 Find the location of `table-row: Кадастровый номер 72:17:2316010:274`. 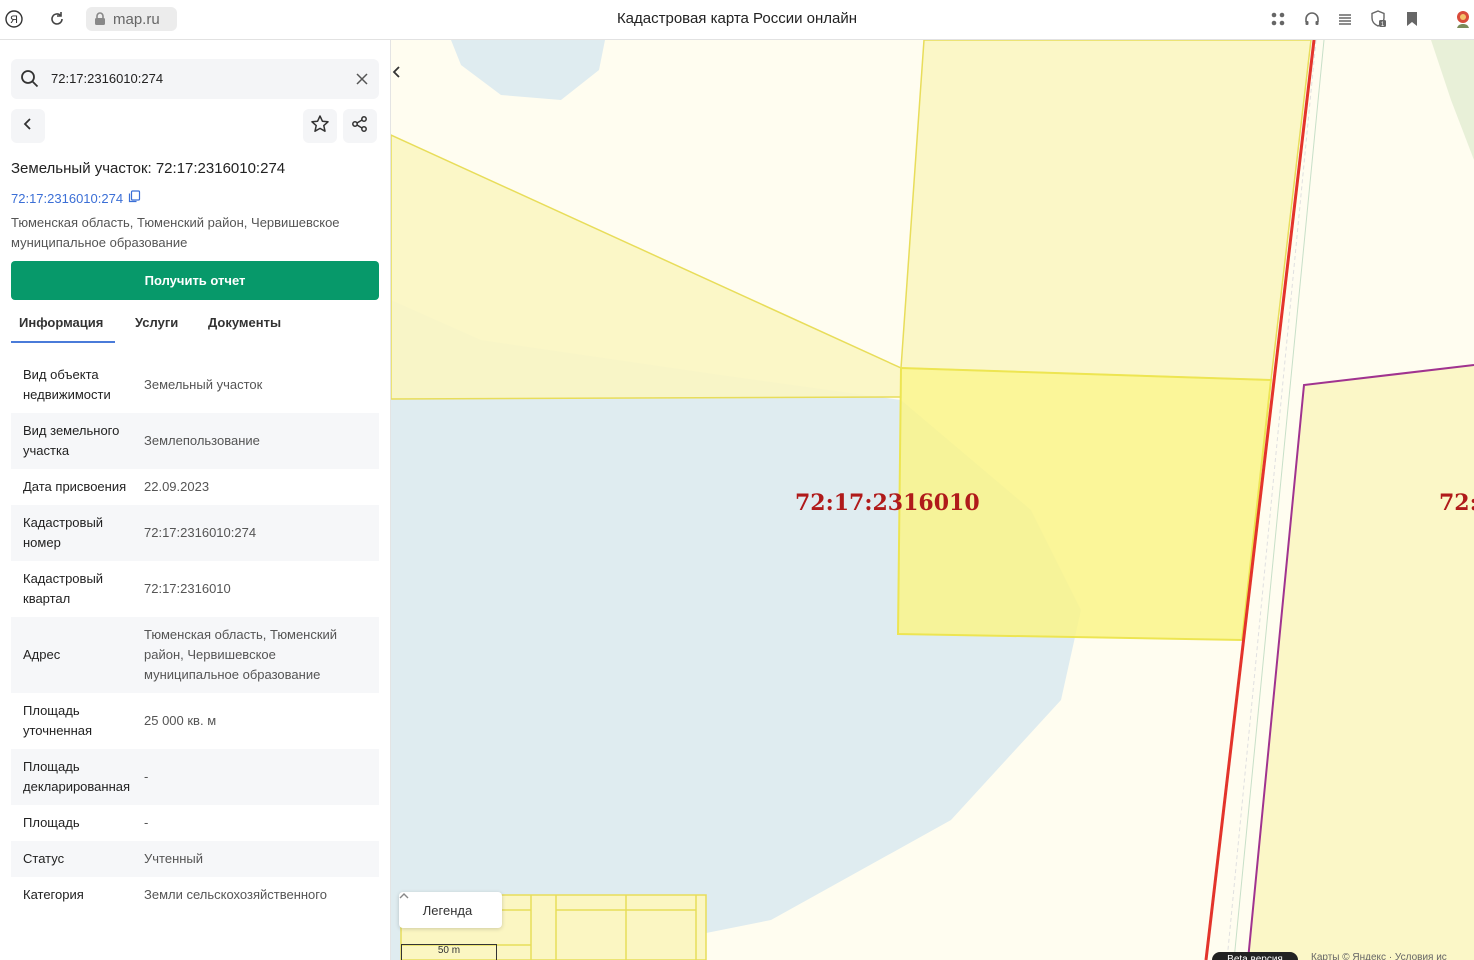

table-row: Кадастровый номер 72:17:2316010:274 is located at coordinates (195, 533).